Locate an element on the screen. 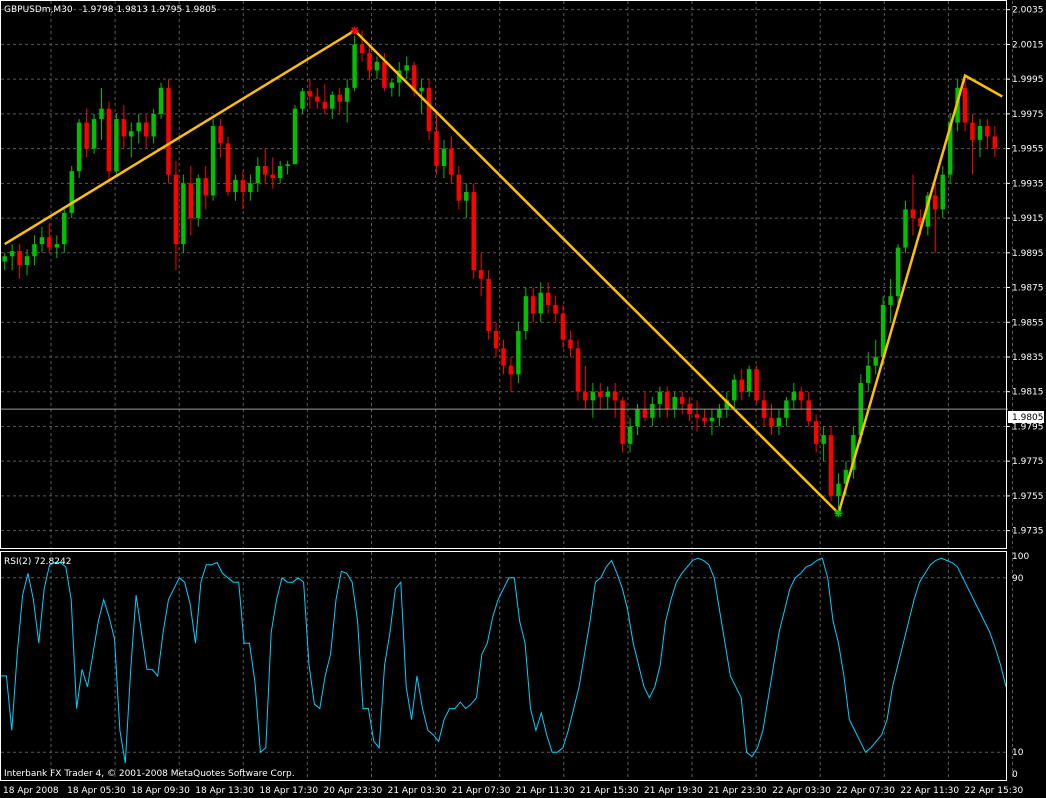 The image size is (1046, 798). price-tick-label: 1.9735 is located at coordinates (1028, 532).